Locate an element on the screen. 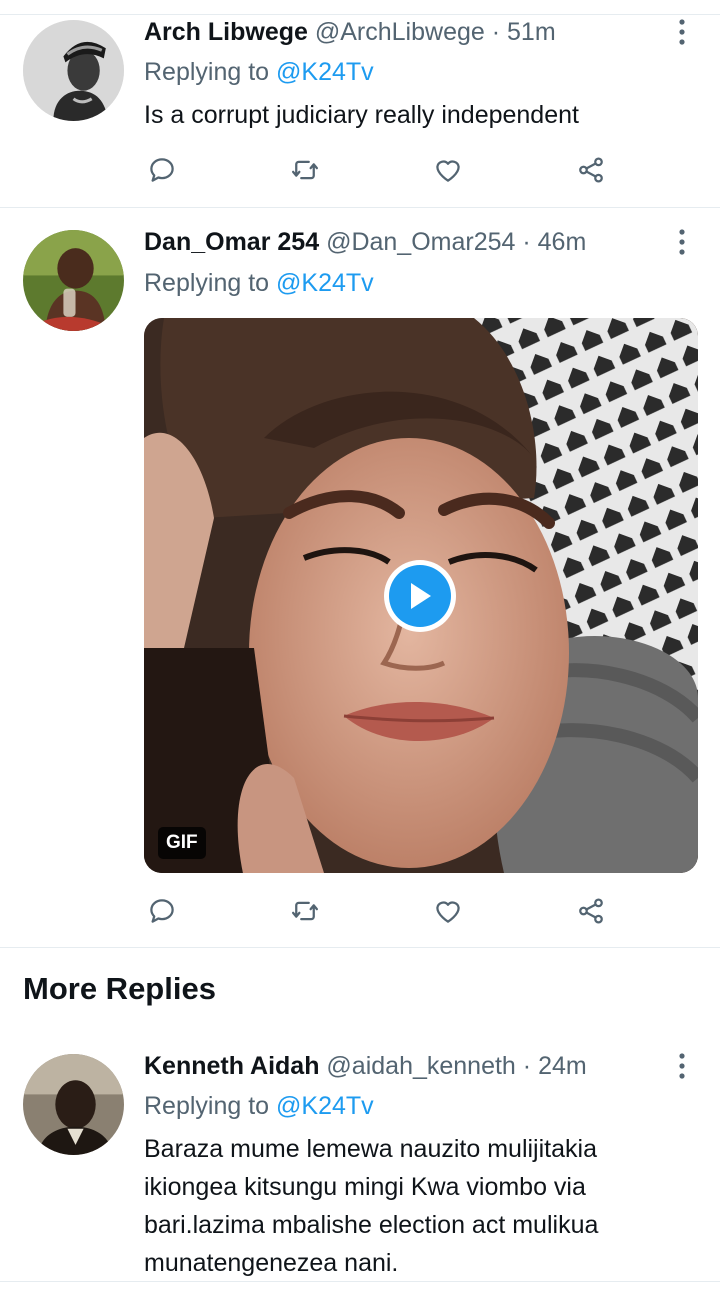 This screenshot has height=1291, width=720. gif-badge: GIF is located at coordinates (182, 843).